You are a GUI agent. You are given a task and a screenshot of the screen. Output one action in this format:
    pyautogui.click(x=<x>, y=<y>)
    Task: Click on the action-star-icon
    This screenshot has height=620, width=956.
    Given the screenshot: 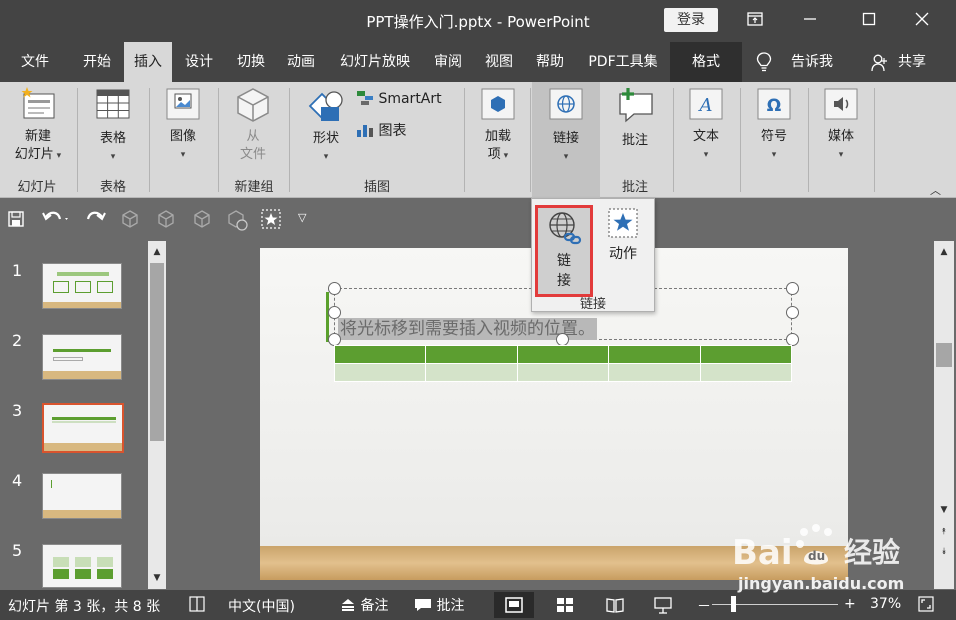 What is the action you would take?
    pyautogui.click(x=271, y=221)
    